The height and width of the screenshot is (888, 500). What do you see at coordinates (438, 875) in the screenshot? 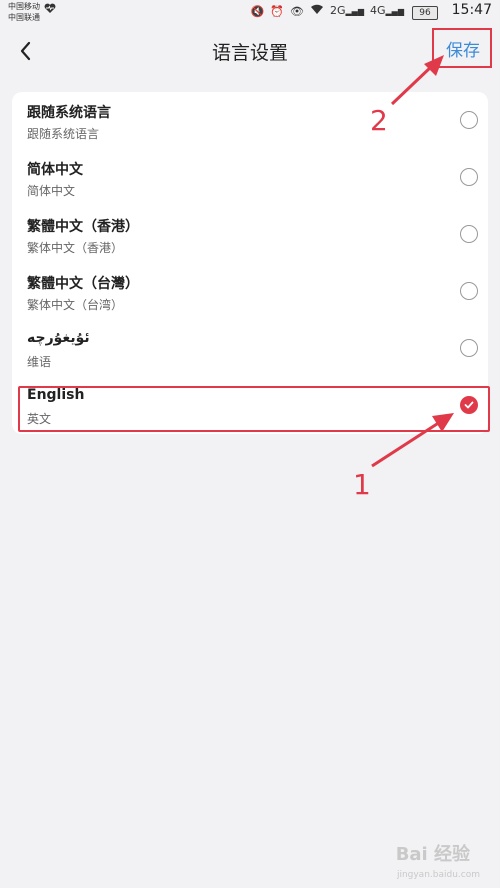
I see `watermark-url: jingyan.baidu.com` at bounding box center [438, 875].